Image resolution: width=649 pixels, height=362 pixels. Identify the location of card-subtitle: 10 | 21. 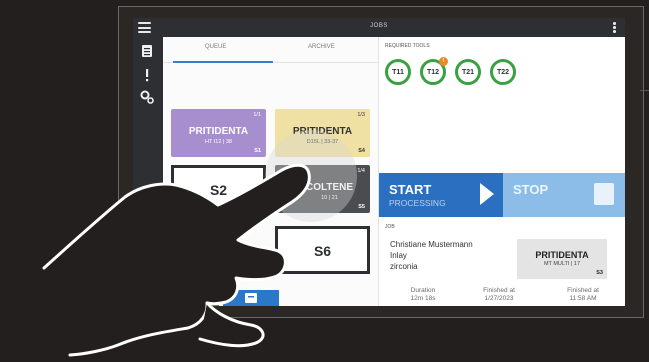
(329, 198).